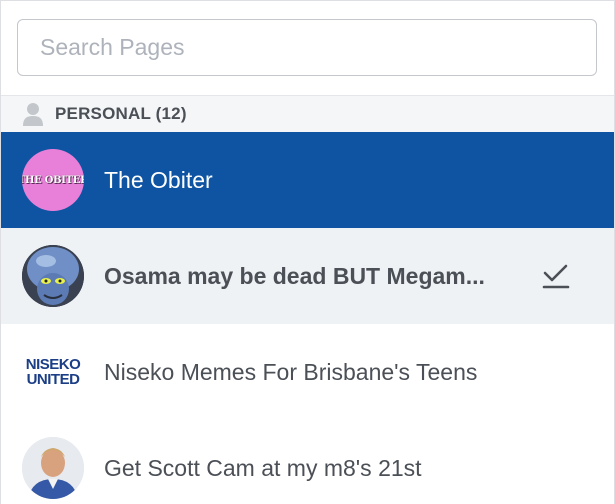  What do you see at coordinates (53, 379) in the screenshot?
I see `niseko-logo-line2: UNITED` at bounding box center [53, 379].